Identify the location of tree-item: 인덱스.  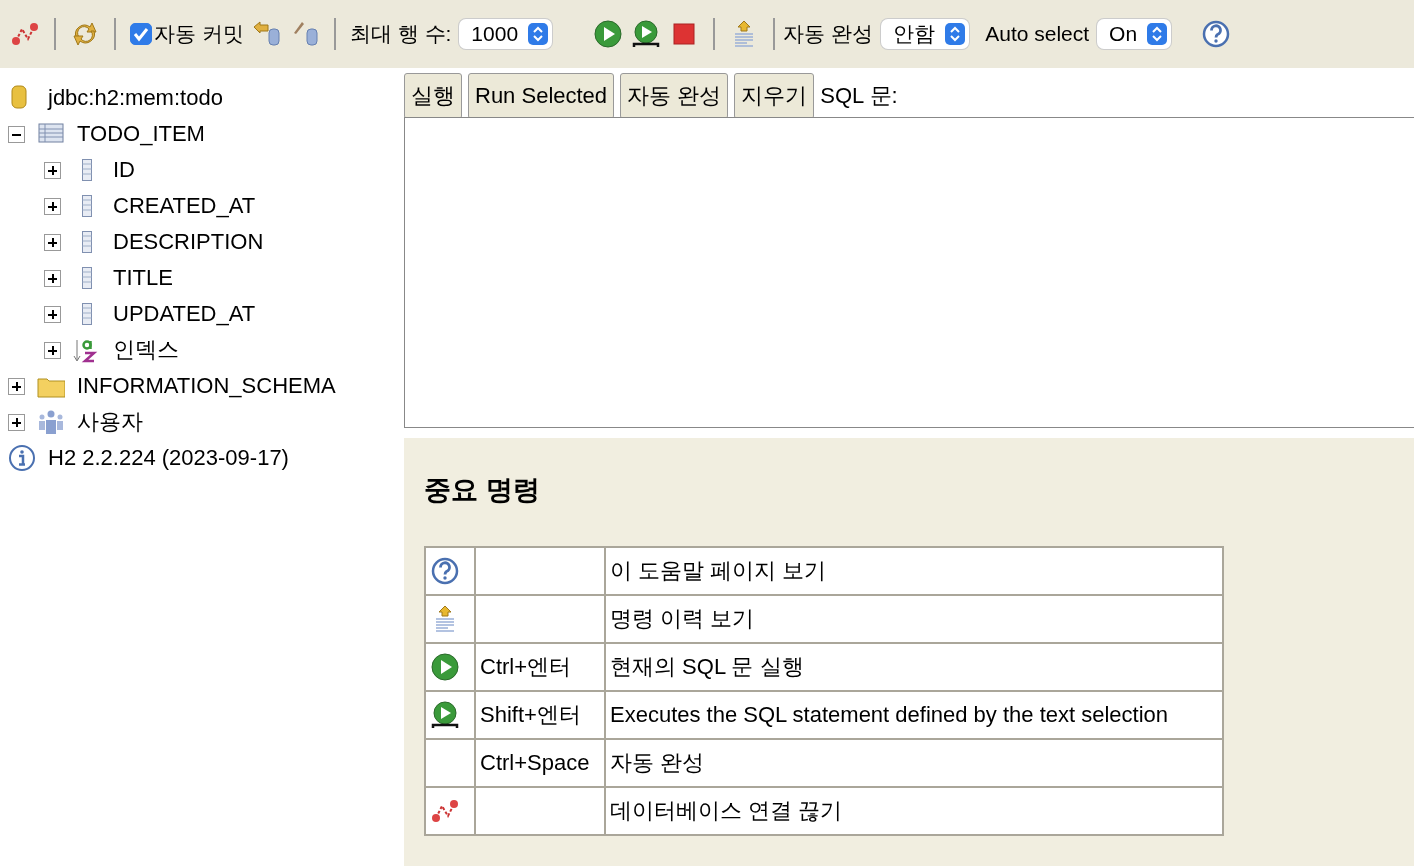
(146, 350).